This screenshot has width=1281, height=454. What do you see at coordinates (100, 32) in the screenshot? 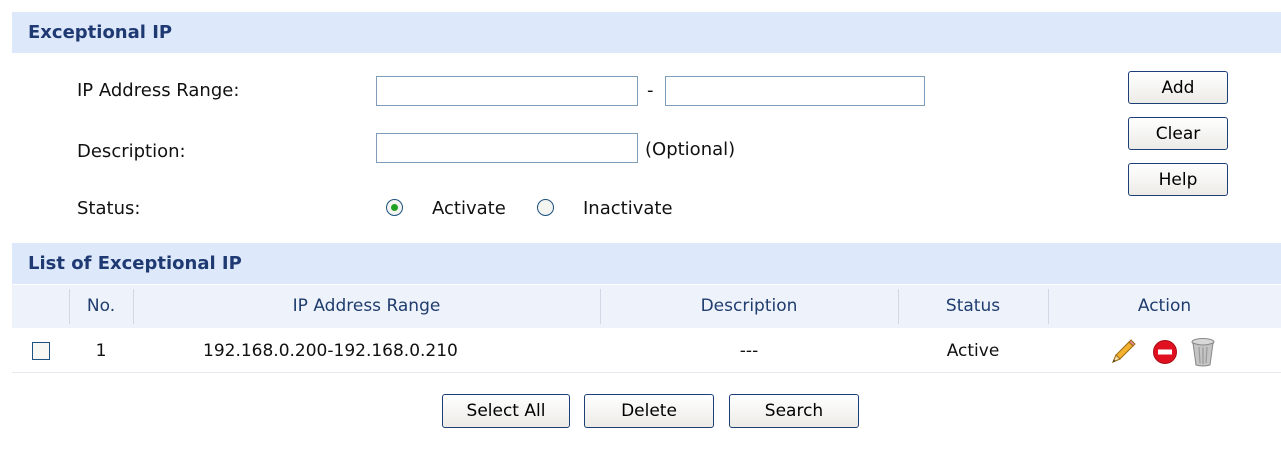
I see `section-title: Exceptional IP` at bounding box center [100, 32].